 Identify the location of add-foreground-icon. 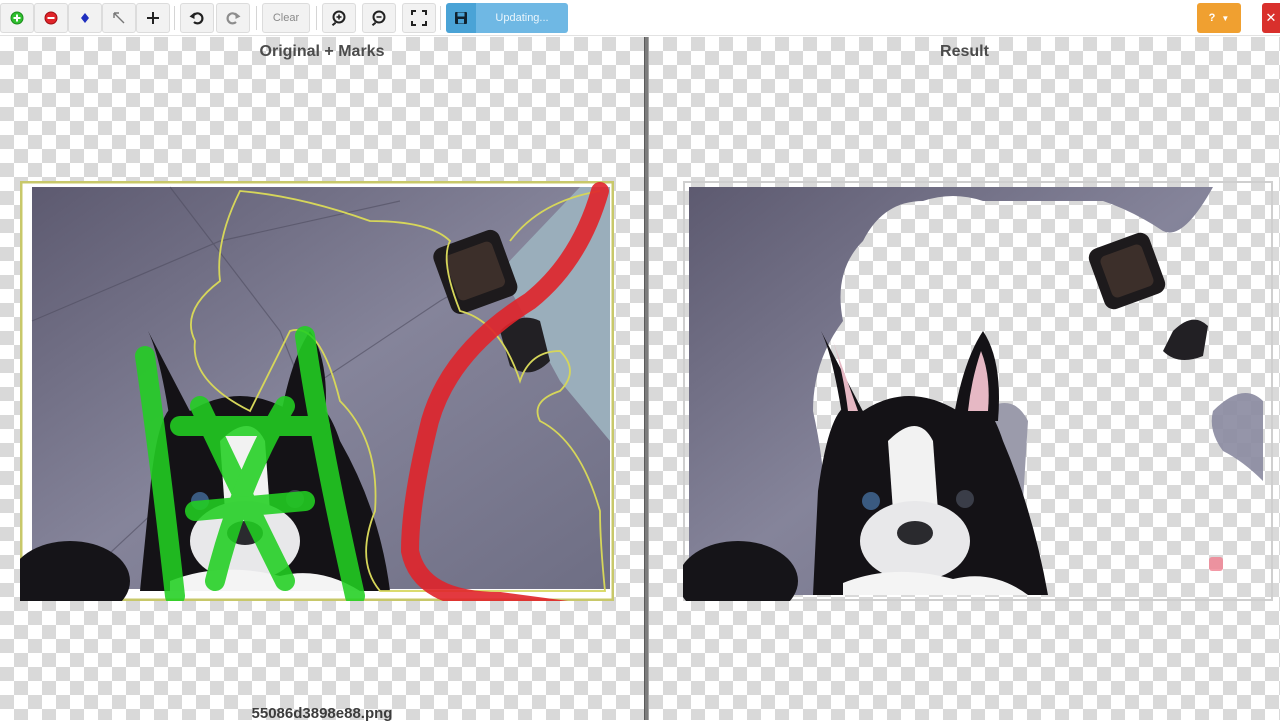
(17, 18).